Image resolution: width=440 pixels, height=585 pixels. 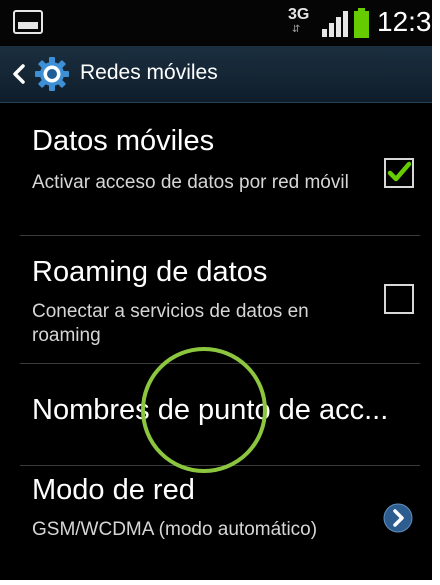 What do you see at coordinates (150, 272) in the screenshot?
I see `setting-title: Roaming de datos` at bounding box center [150, 272].